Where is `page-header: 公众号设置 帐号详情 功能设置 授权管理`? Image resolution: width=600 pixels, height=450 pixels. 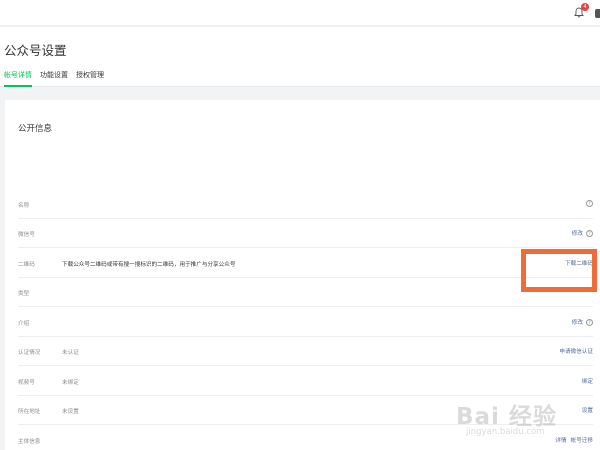 page-header: 公众号设置 帐号详情 功能设置 授权管理 is located at coordinates (300, 57).